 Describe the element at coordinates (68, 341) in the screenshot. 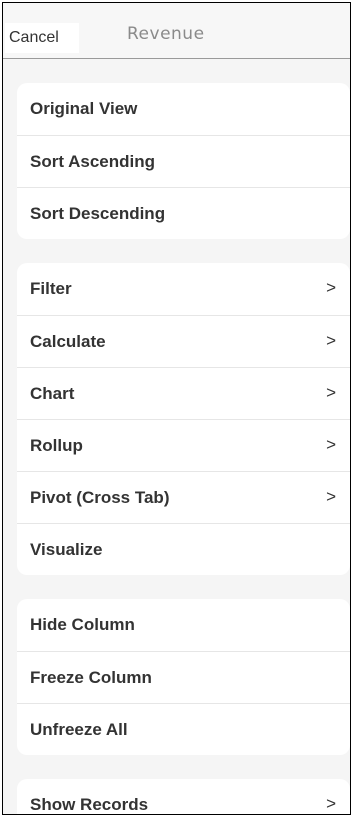

I see `menu-item-label: Calculate` at that location.